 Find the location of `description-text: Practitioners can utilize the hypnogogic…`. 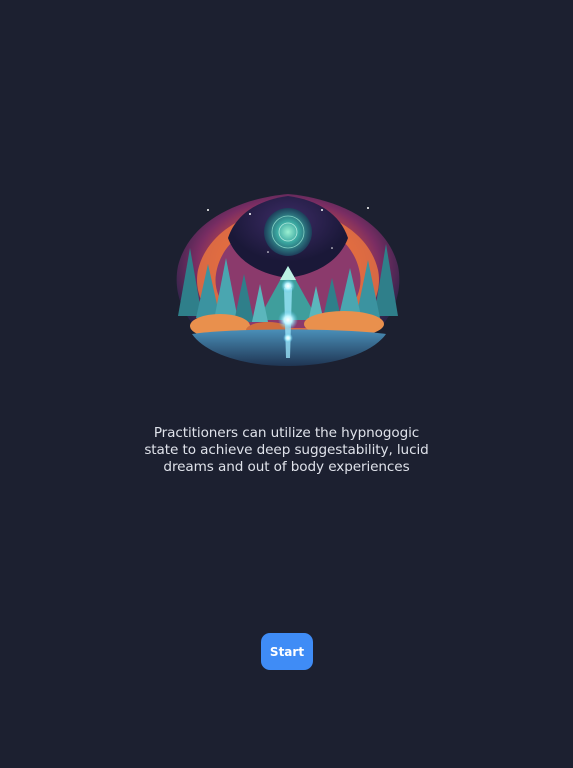

description-text: Practitioners can utilize the hypnogogic… is located at coordinates (286, 449).